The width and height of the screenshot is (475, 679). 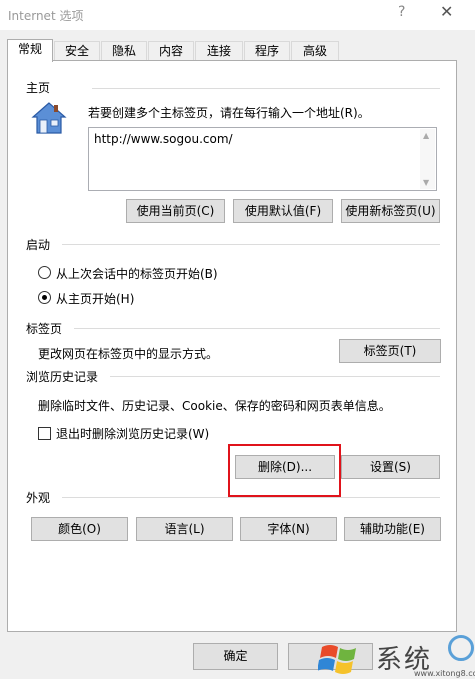 I want to click on tabs-description: 更改网页在标签页中的显示方式。, so click(x=128, y=354).